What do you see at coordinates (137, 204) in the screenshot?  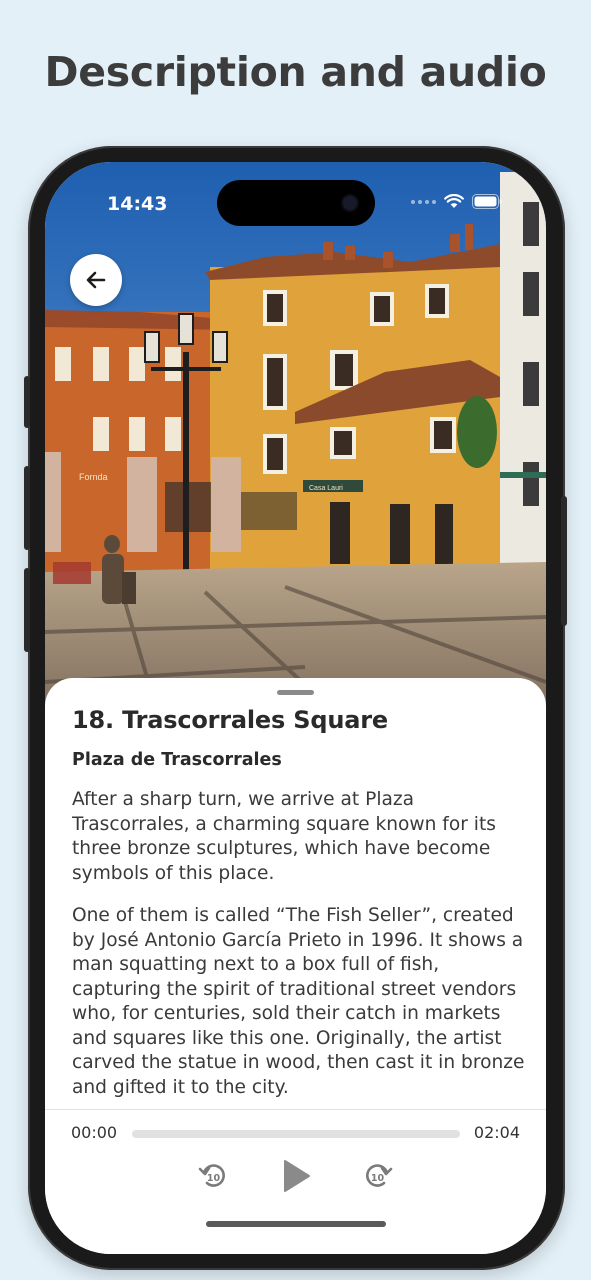 I see `status-time: 14:43` at bounding box center [137, 204].